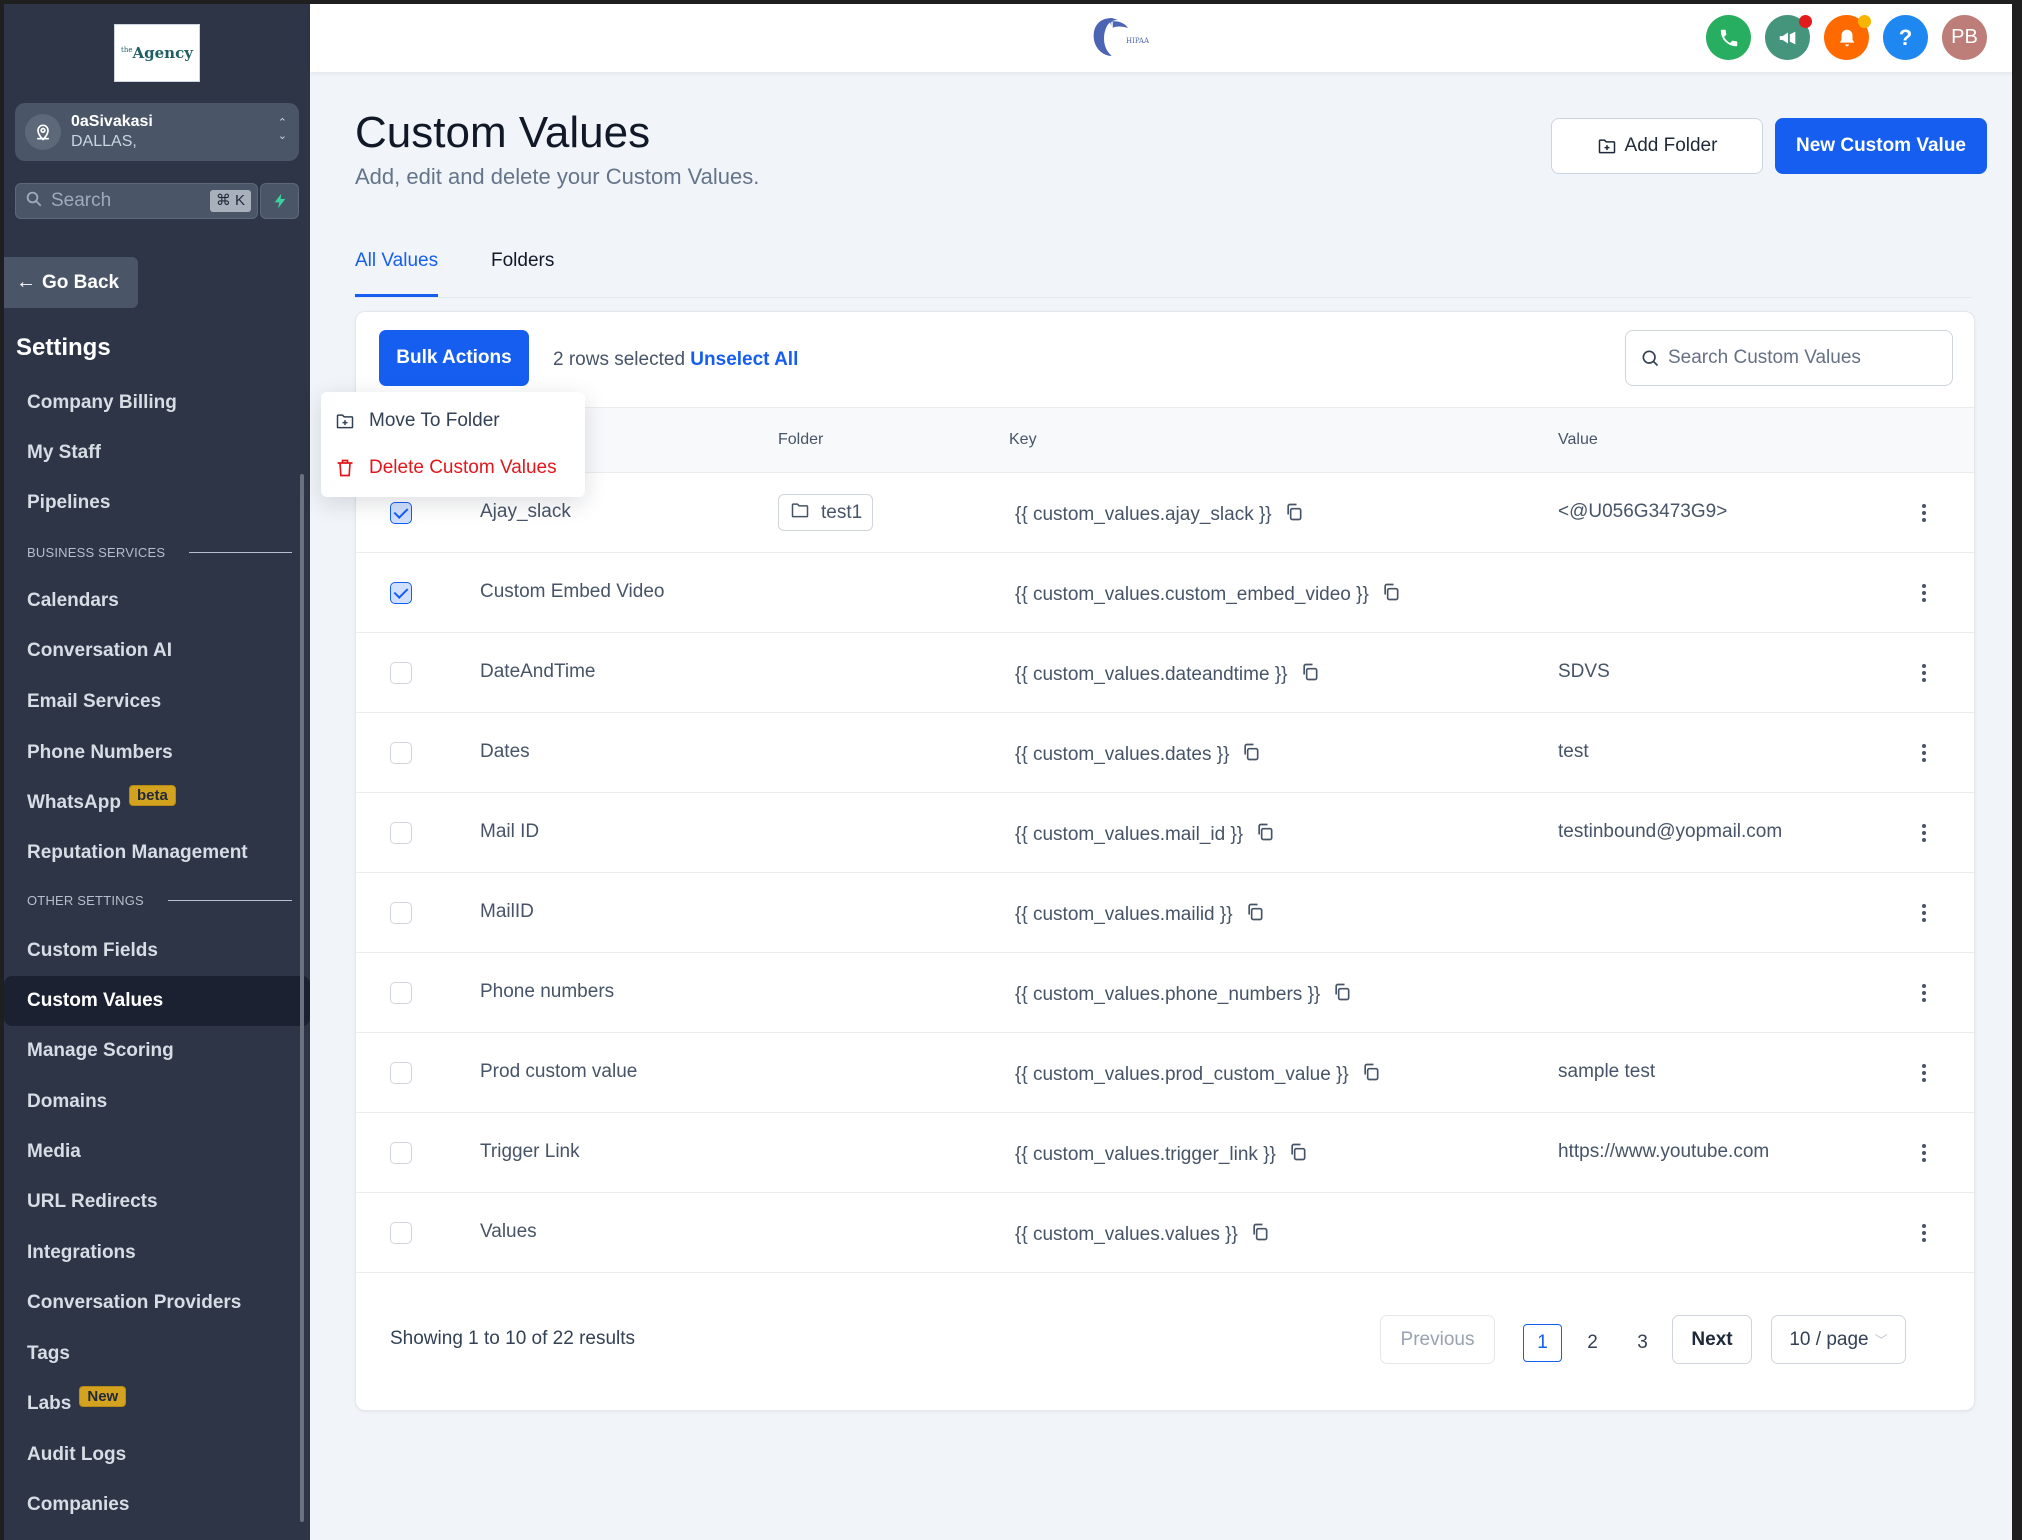 The height and width of the screenshot is (1540, 2022). What do you see at coordinates (157, 951) in the screenshot?
I see `sidebar-item-custom-fields: Custom Fields` at bounding box center [157, 951].